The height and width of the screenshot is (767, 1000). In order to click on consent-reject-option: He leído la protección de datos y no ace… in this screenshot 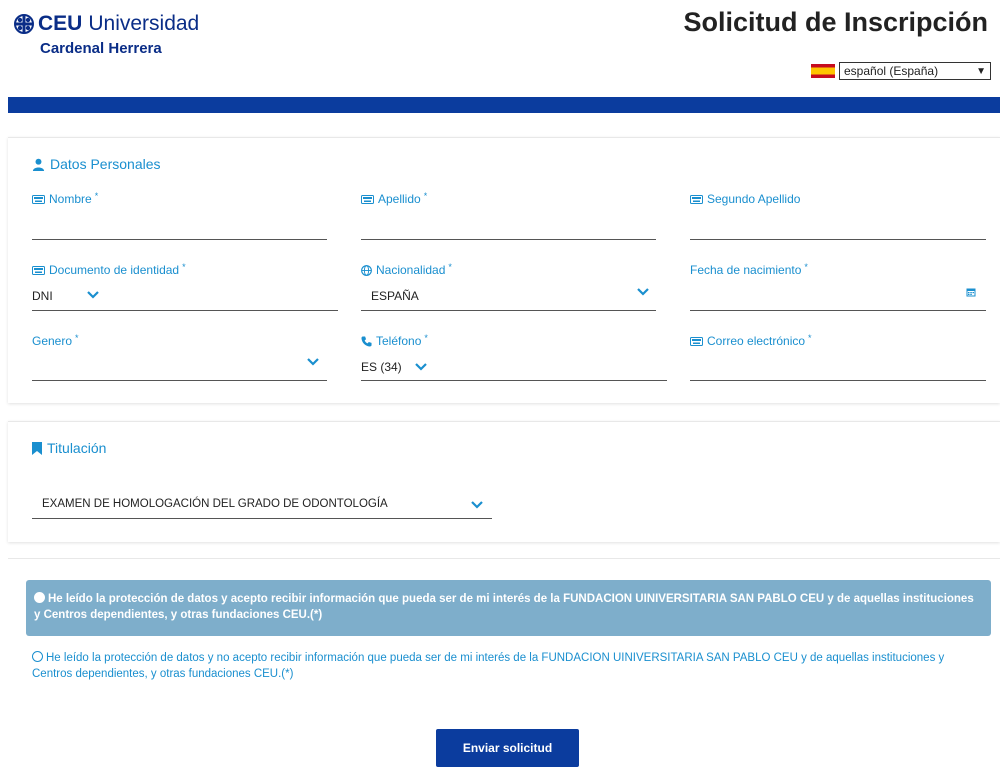, I will do `click(507, 666)`.